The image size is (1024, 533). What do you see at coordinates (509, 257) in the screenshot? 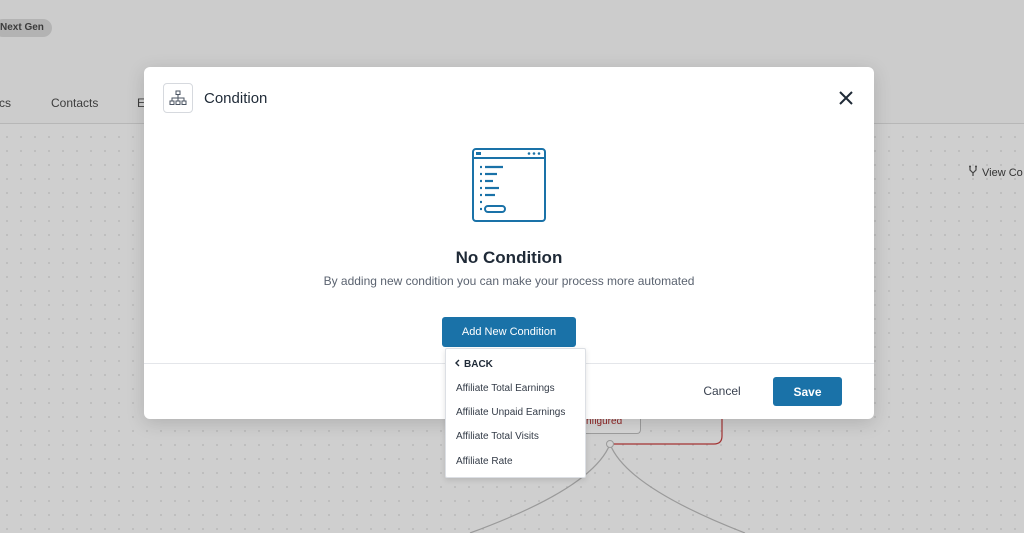
I see `empty-state-title: No Condition` at bounding box center [509, 257].